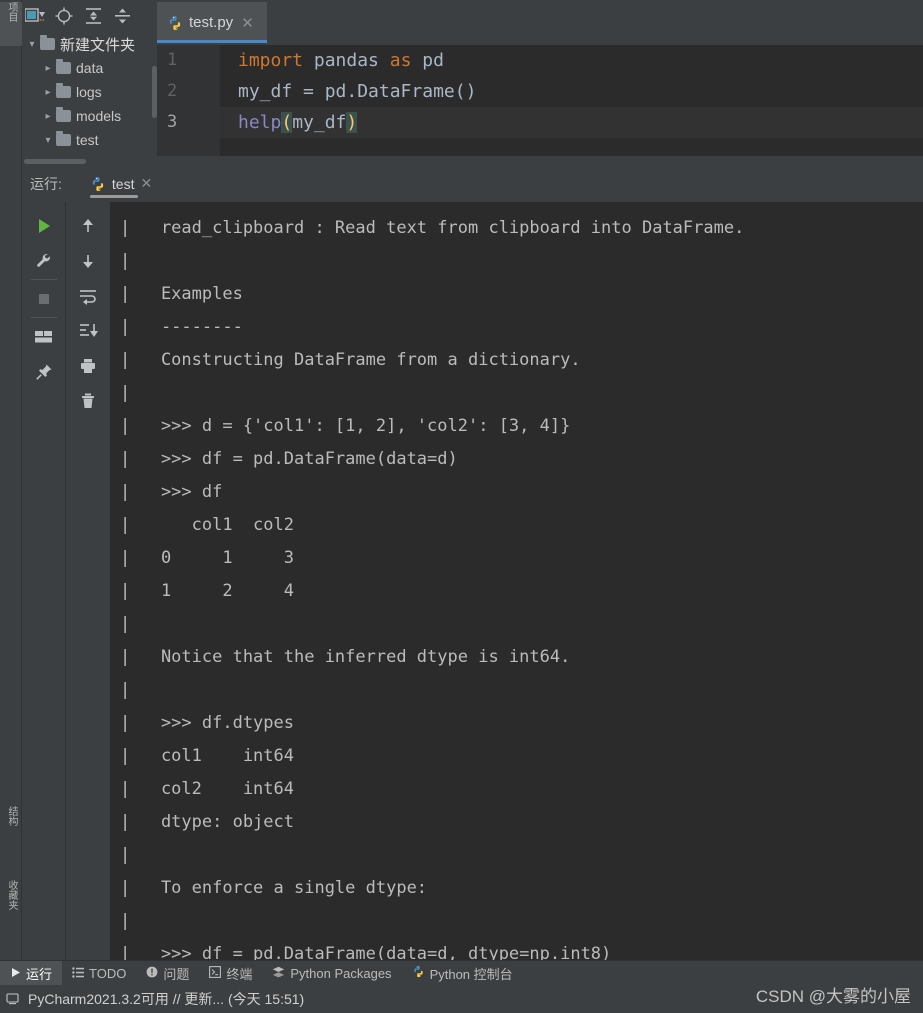  What do you see at coordinates (11, 895) in the screenshot?
I see `vertical-tab-favorites-label: 收藏夹` at bounding box center [11, 895].